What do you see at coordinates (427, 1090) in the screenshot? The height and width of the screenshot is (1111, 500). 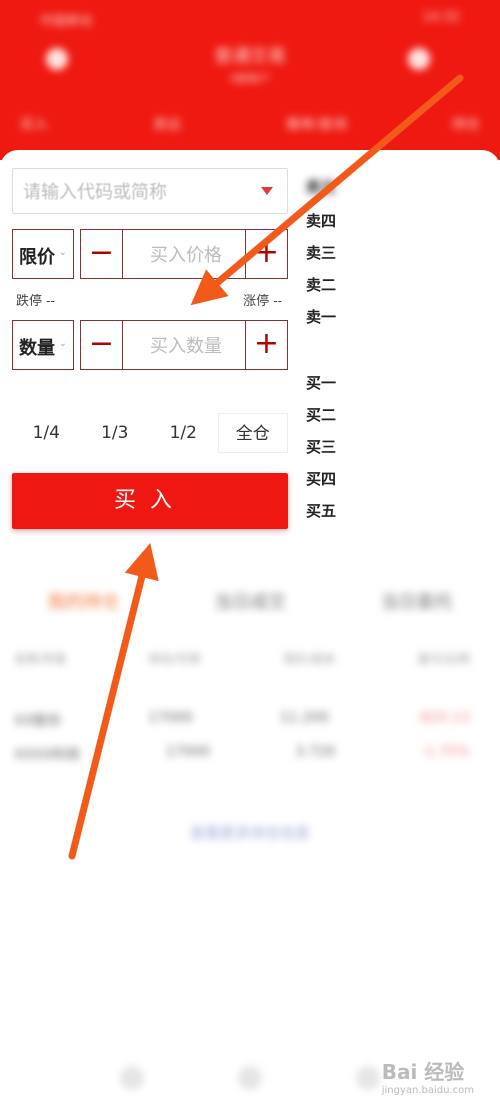 I see `watermark-url: jingyan.baidu.com` at bounding box center [427, 1090].